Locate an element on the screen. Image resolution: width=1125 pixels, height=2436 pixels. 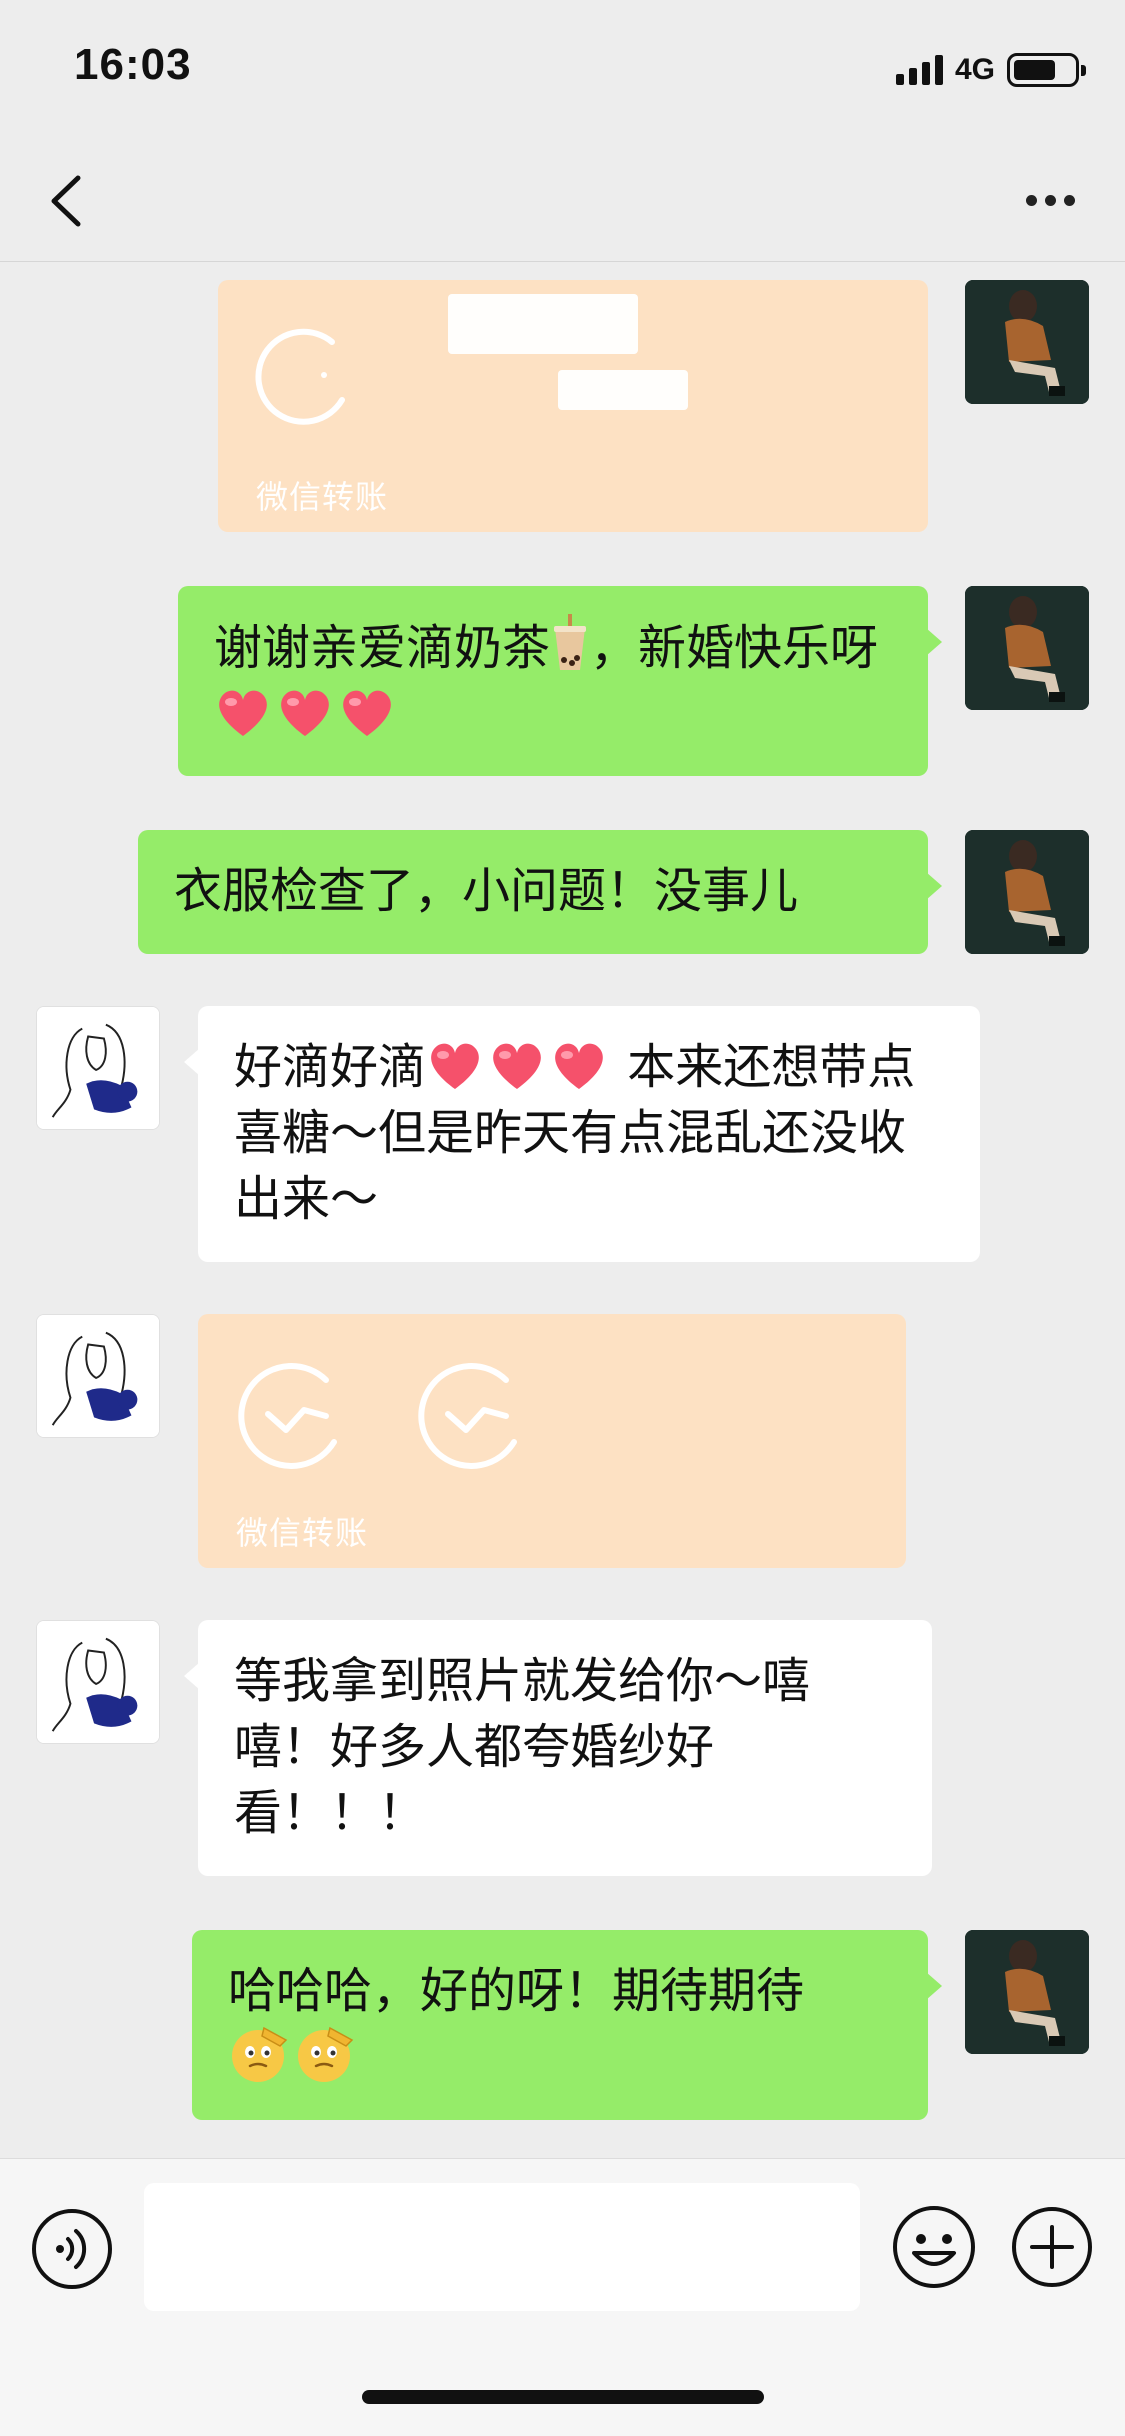
redacted-note is located at coordinates (623, 390).